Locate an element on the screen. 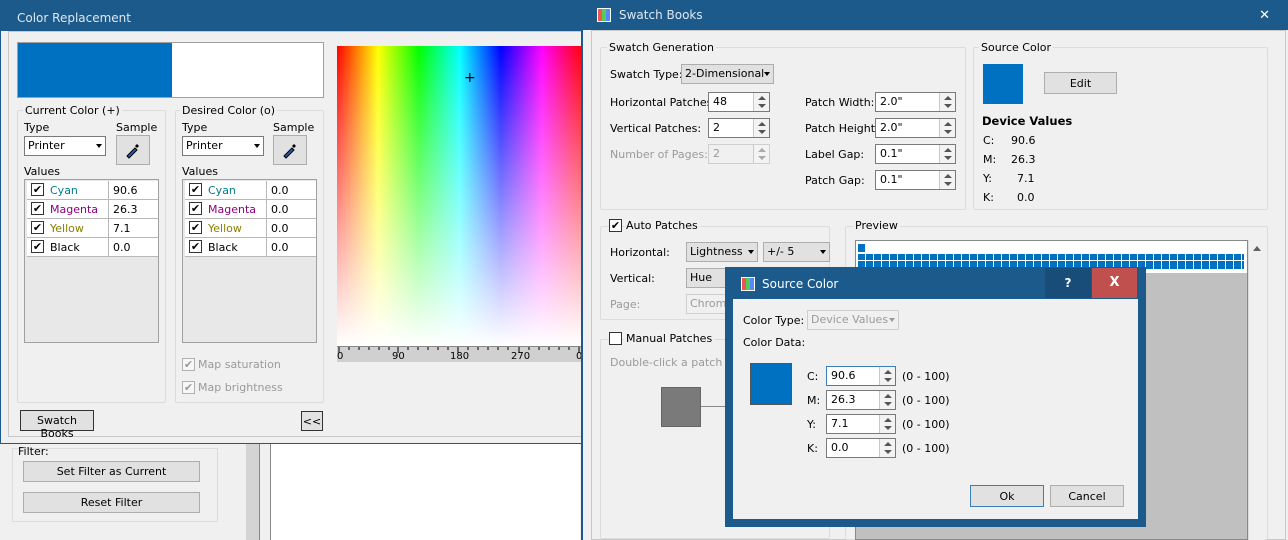 The height and width of the screenshot is (540, 1288). close-icon: X is located at coordinates (1114, 282).